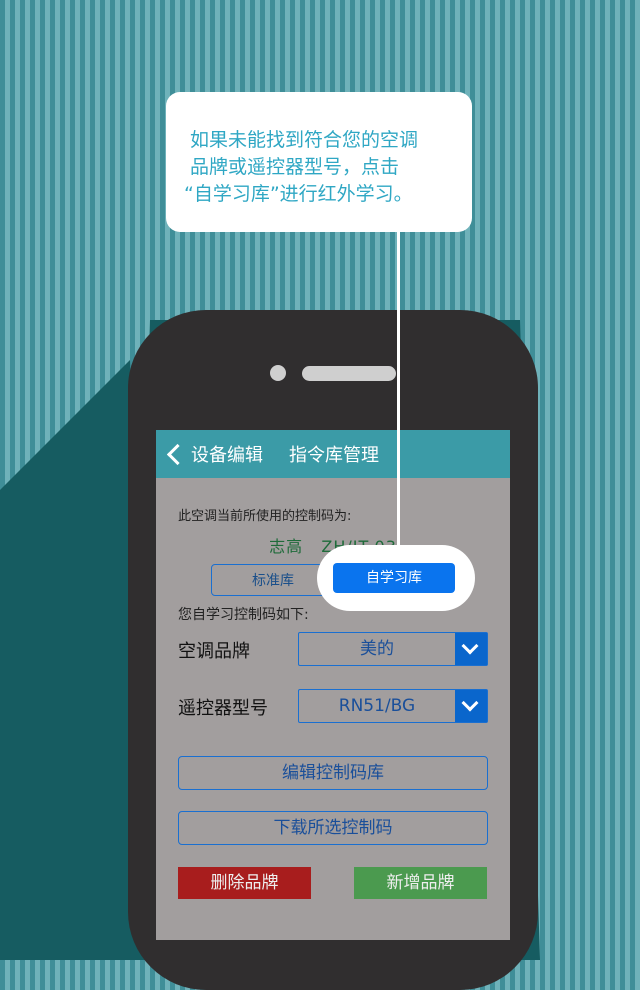 The image size is (640, 990). I want to click on navbar: 设备编辑 指令库管理, so click(333, 454).